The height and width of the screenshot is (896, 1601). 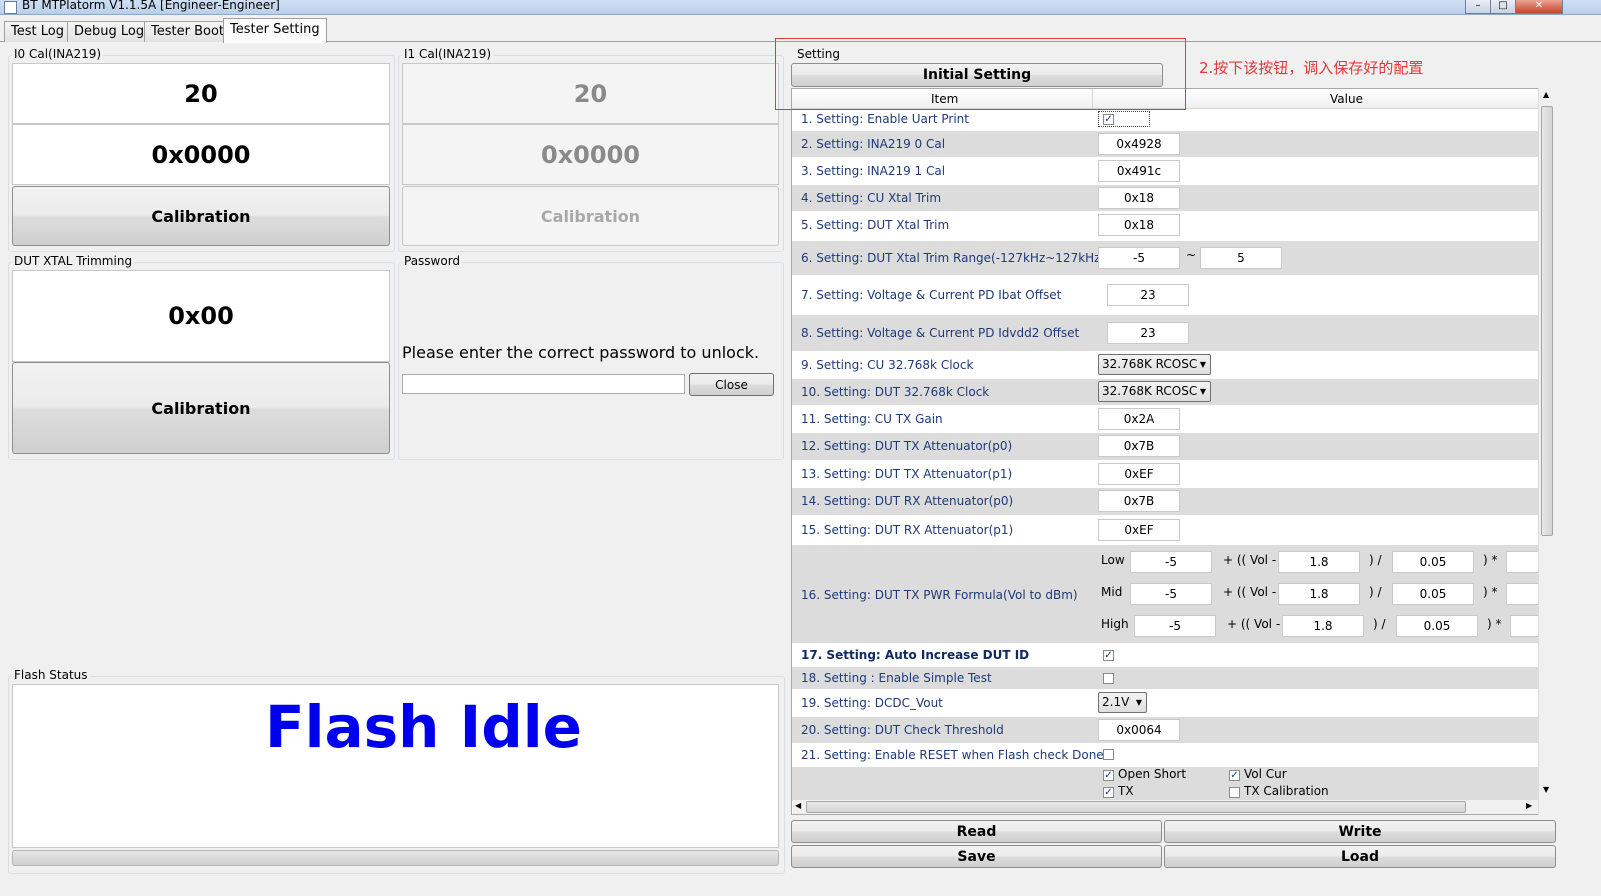 What do you see at coordinates (1150, 364) in the screenshot?
I see `cu-clock-value: 32.768K RCOSC` at bounding box center [1150, 364].